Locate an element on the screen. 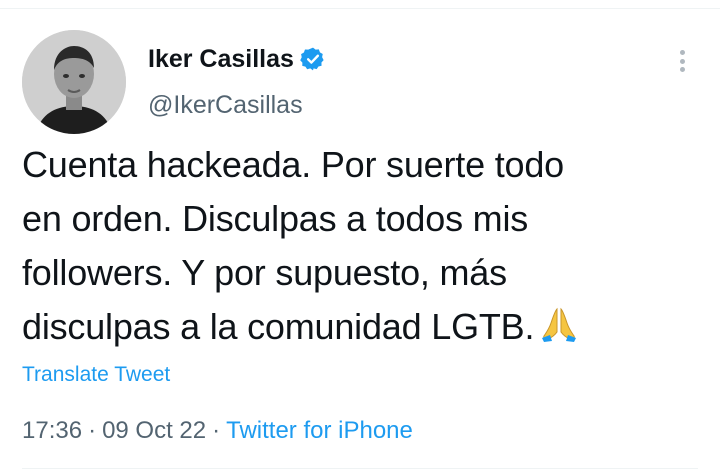  more-options-icon is located at coordinates (682, 61).